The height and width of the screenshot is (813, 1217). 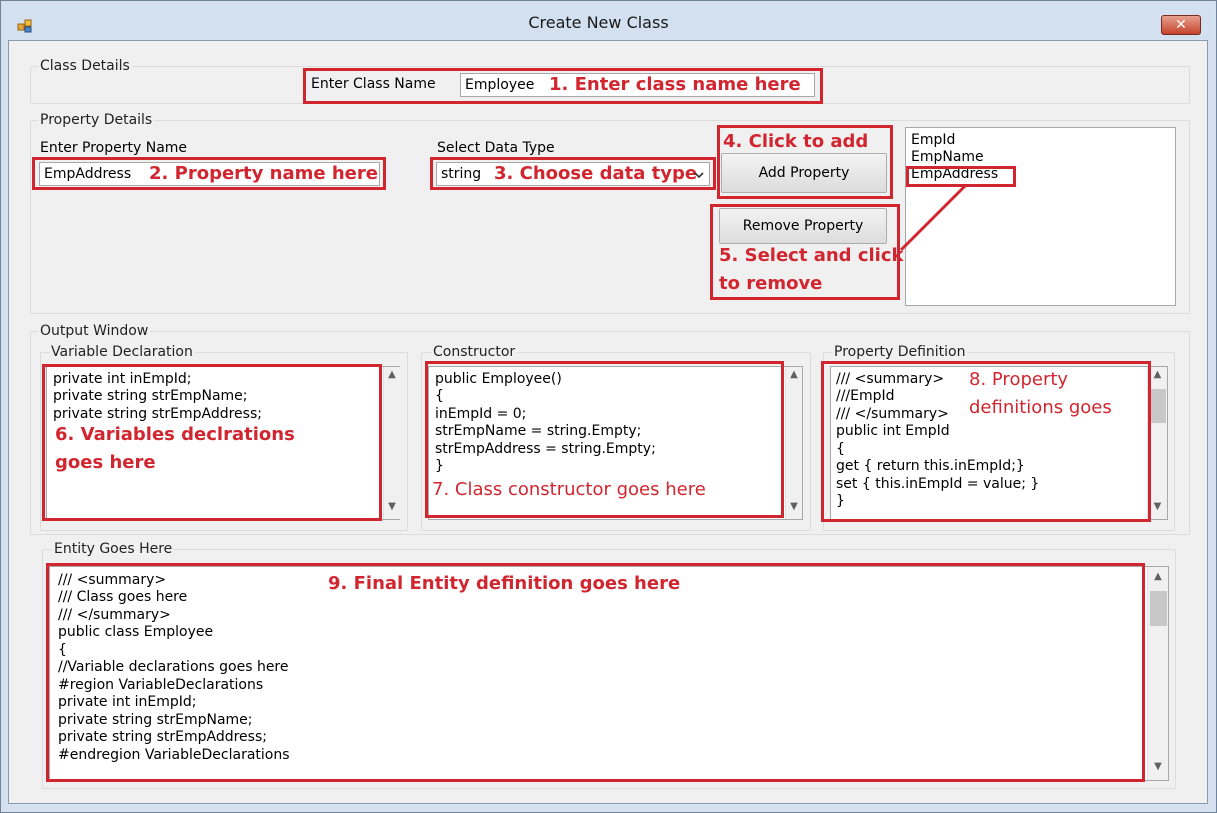 What do you see at coordinates (113, 549) in the screenshot?
I see `entity-label: Entity Goes Here` at bounding box center [113, 549].